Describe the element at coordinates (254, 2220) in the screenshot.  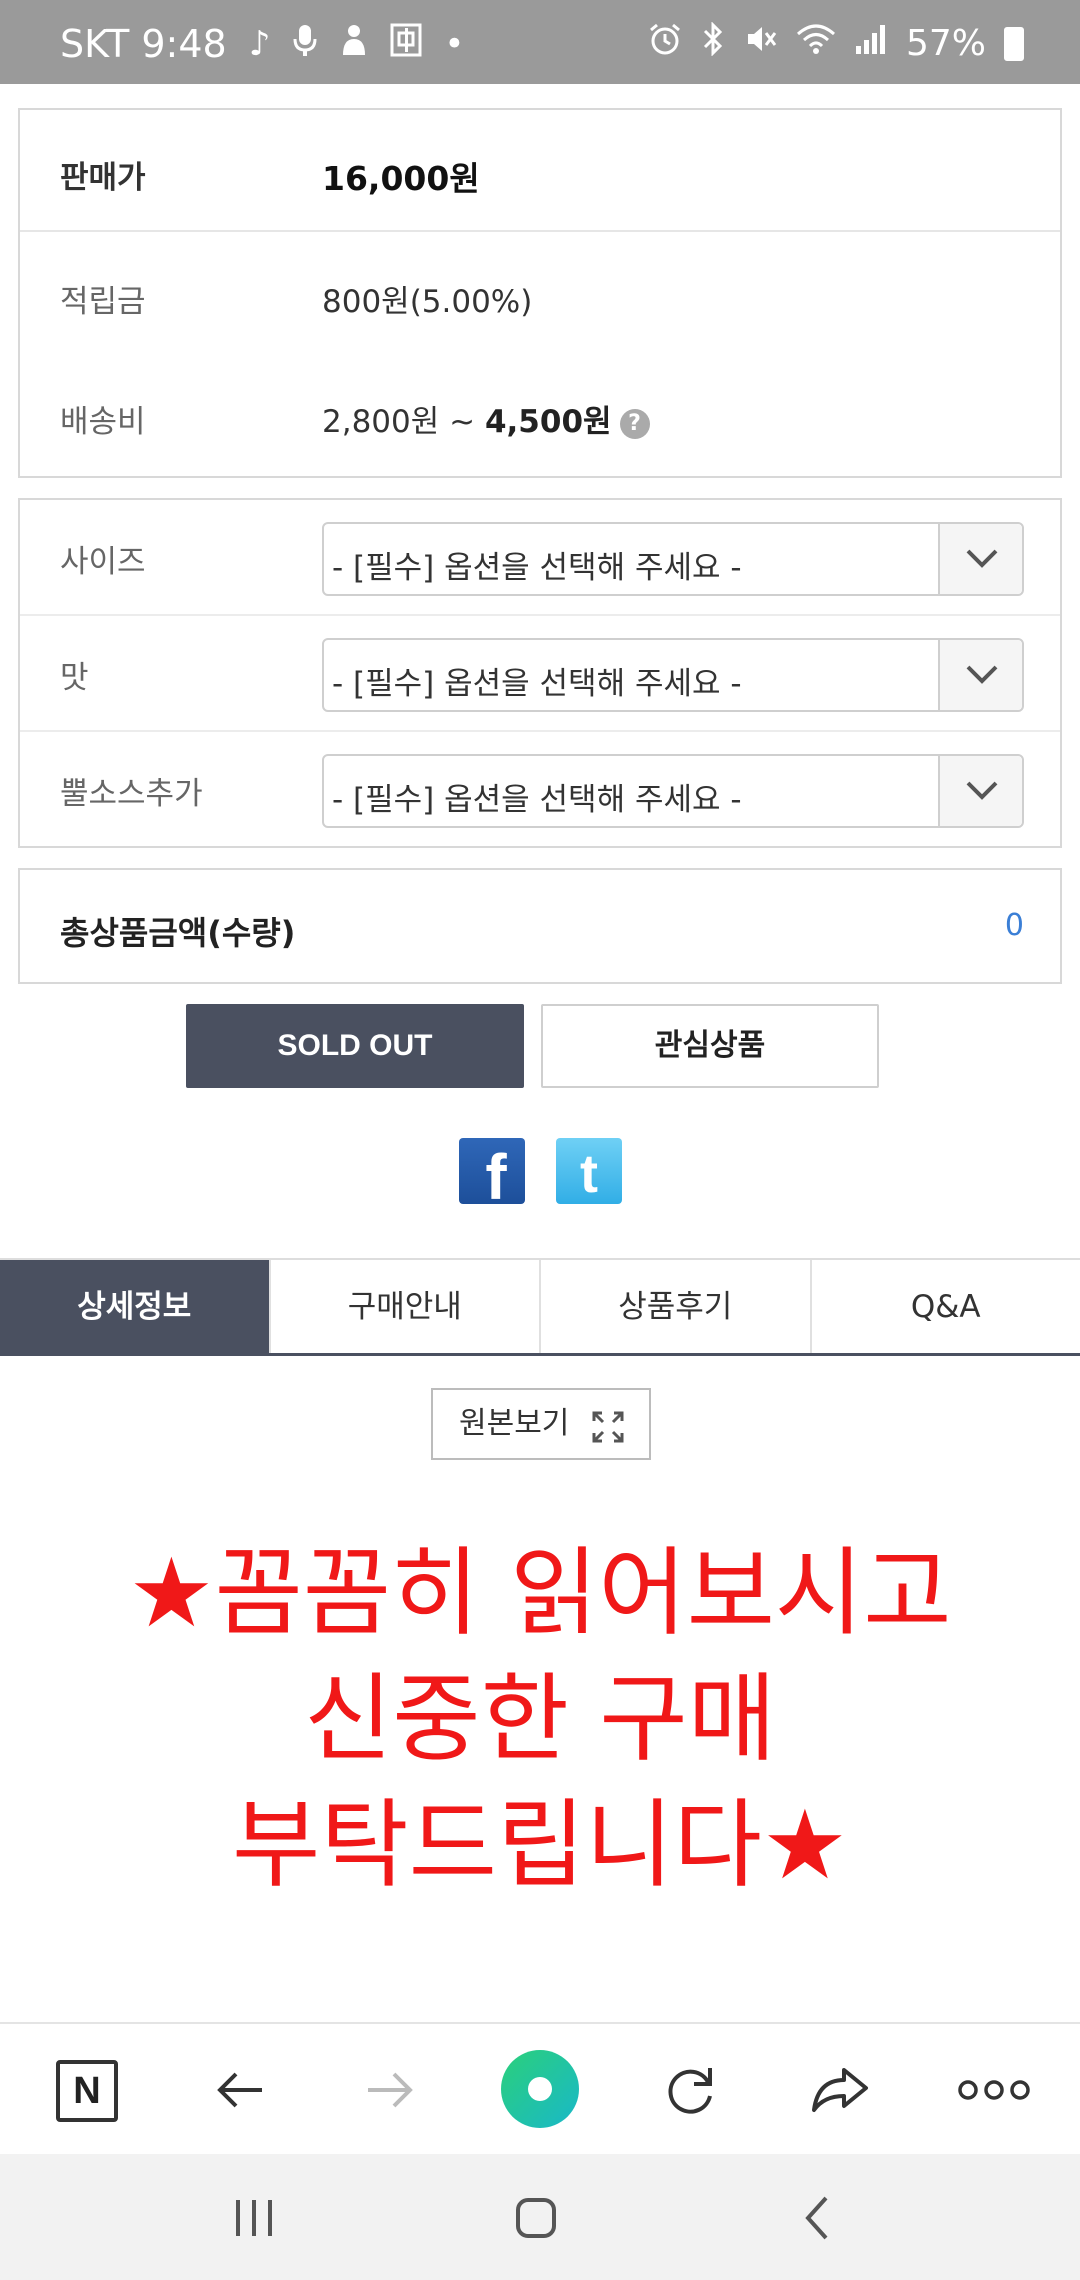
I see `recent-apps-icon` at that location.